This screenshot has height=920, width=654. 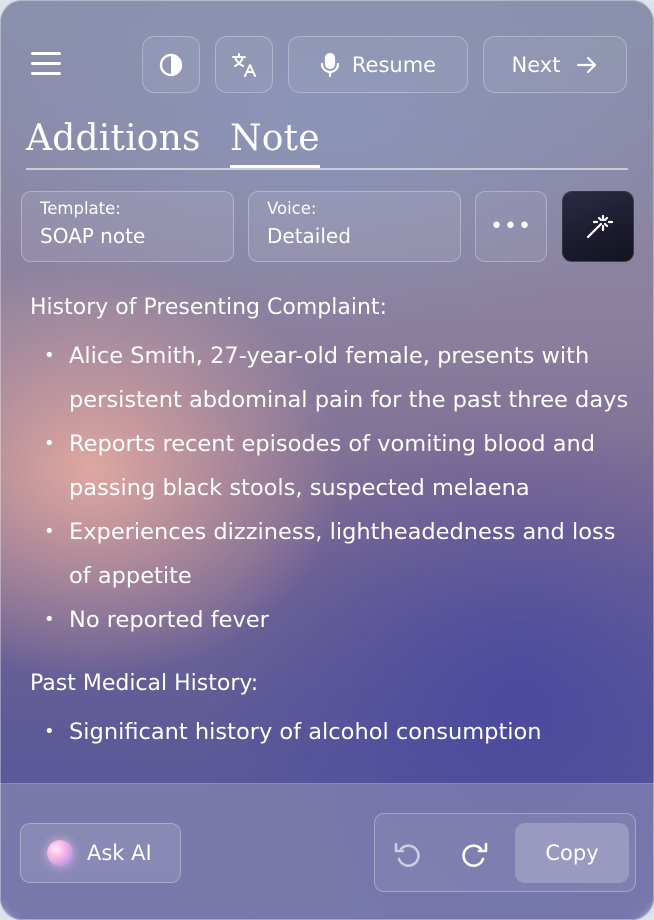 What do you see at coordinates (292, 208) in the screenshot?
I see `voice-label: Voice:` at bounding box center [292, 208].